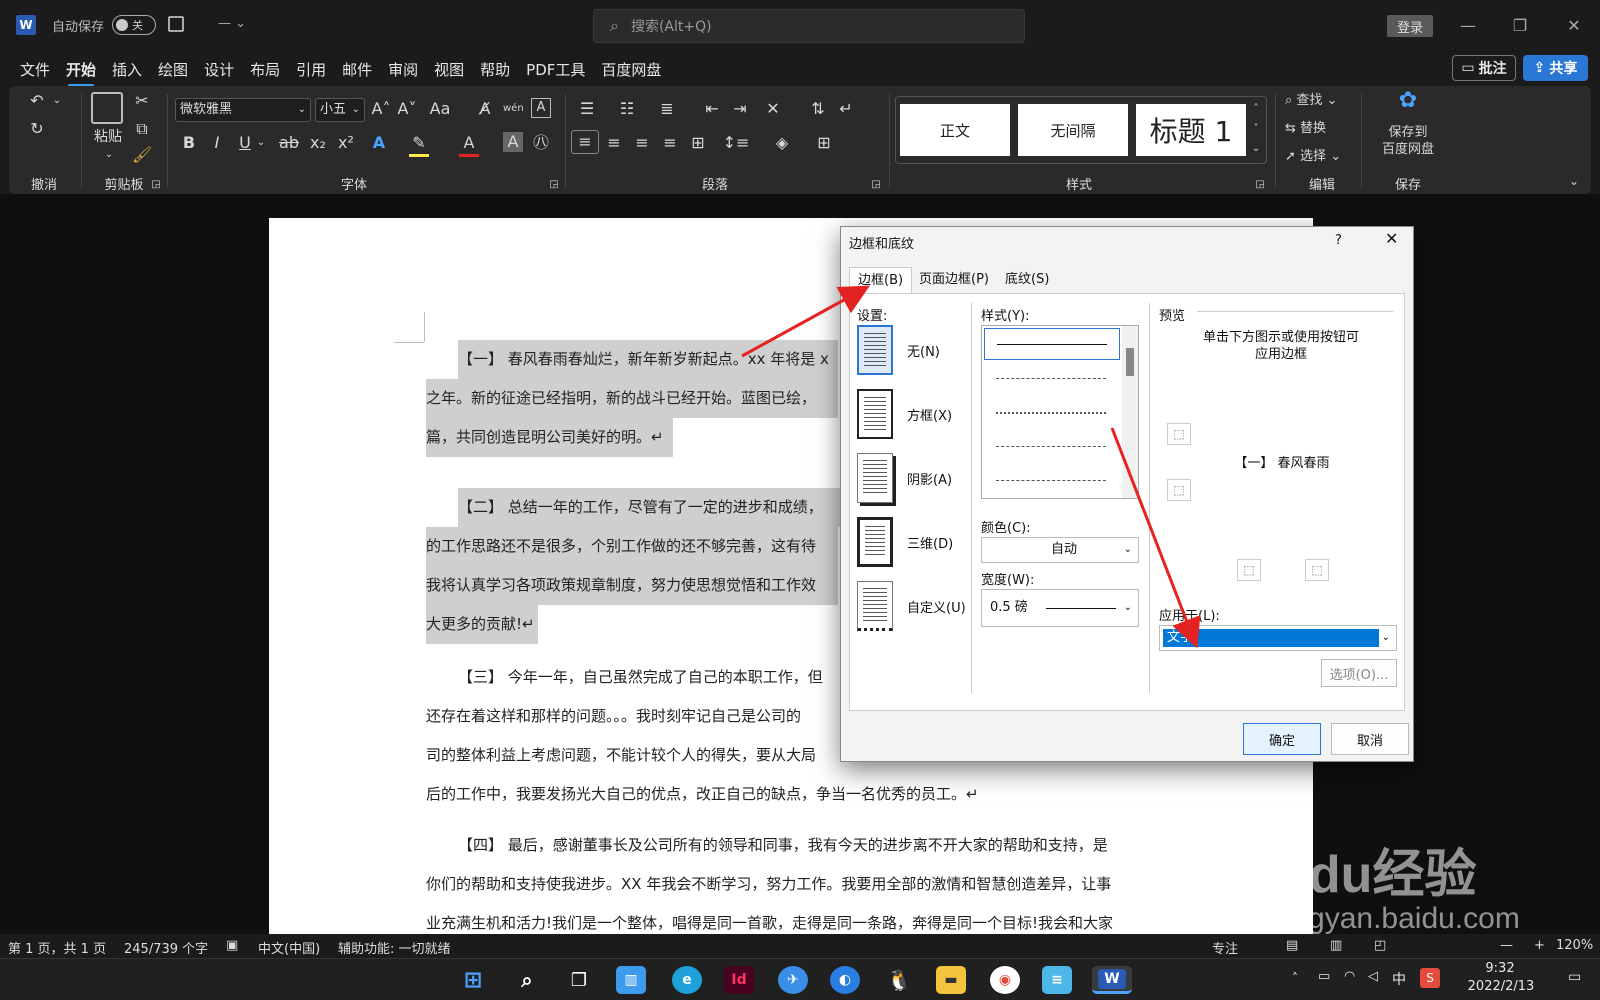 The height and width of the screenshot is (1000, 1600). Describe the element at coordinates (1501, 986) in the screenshot. I see `clock-date: 2022/2/13` at that location.